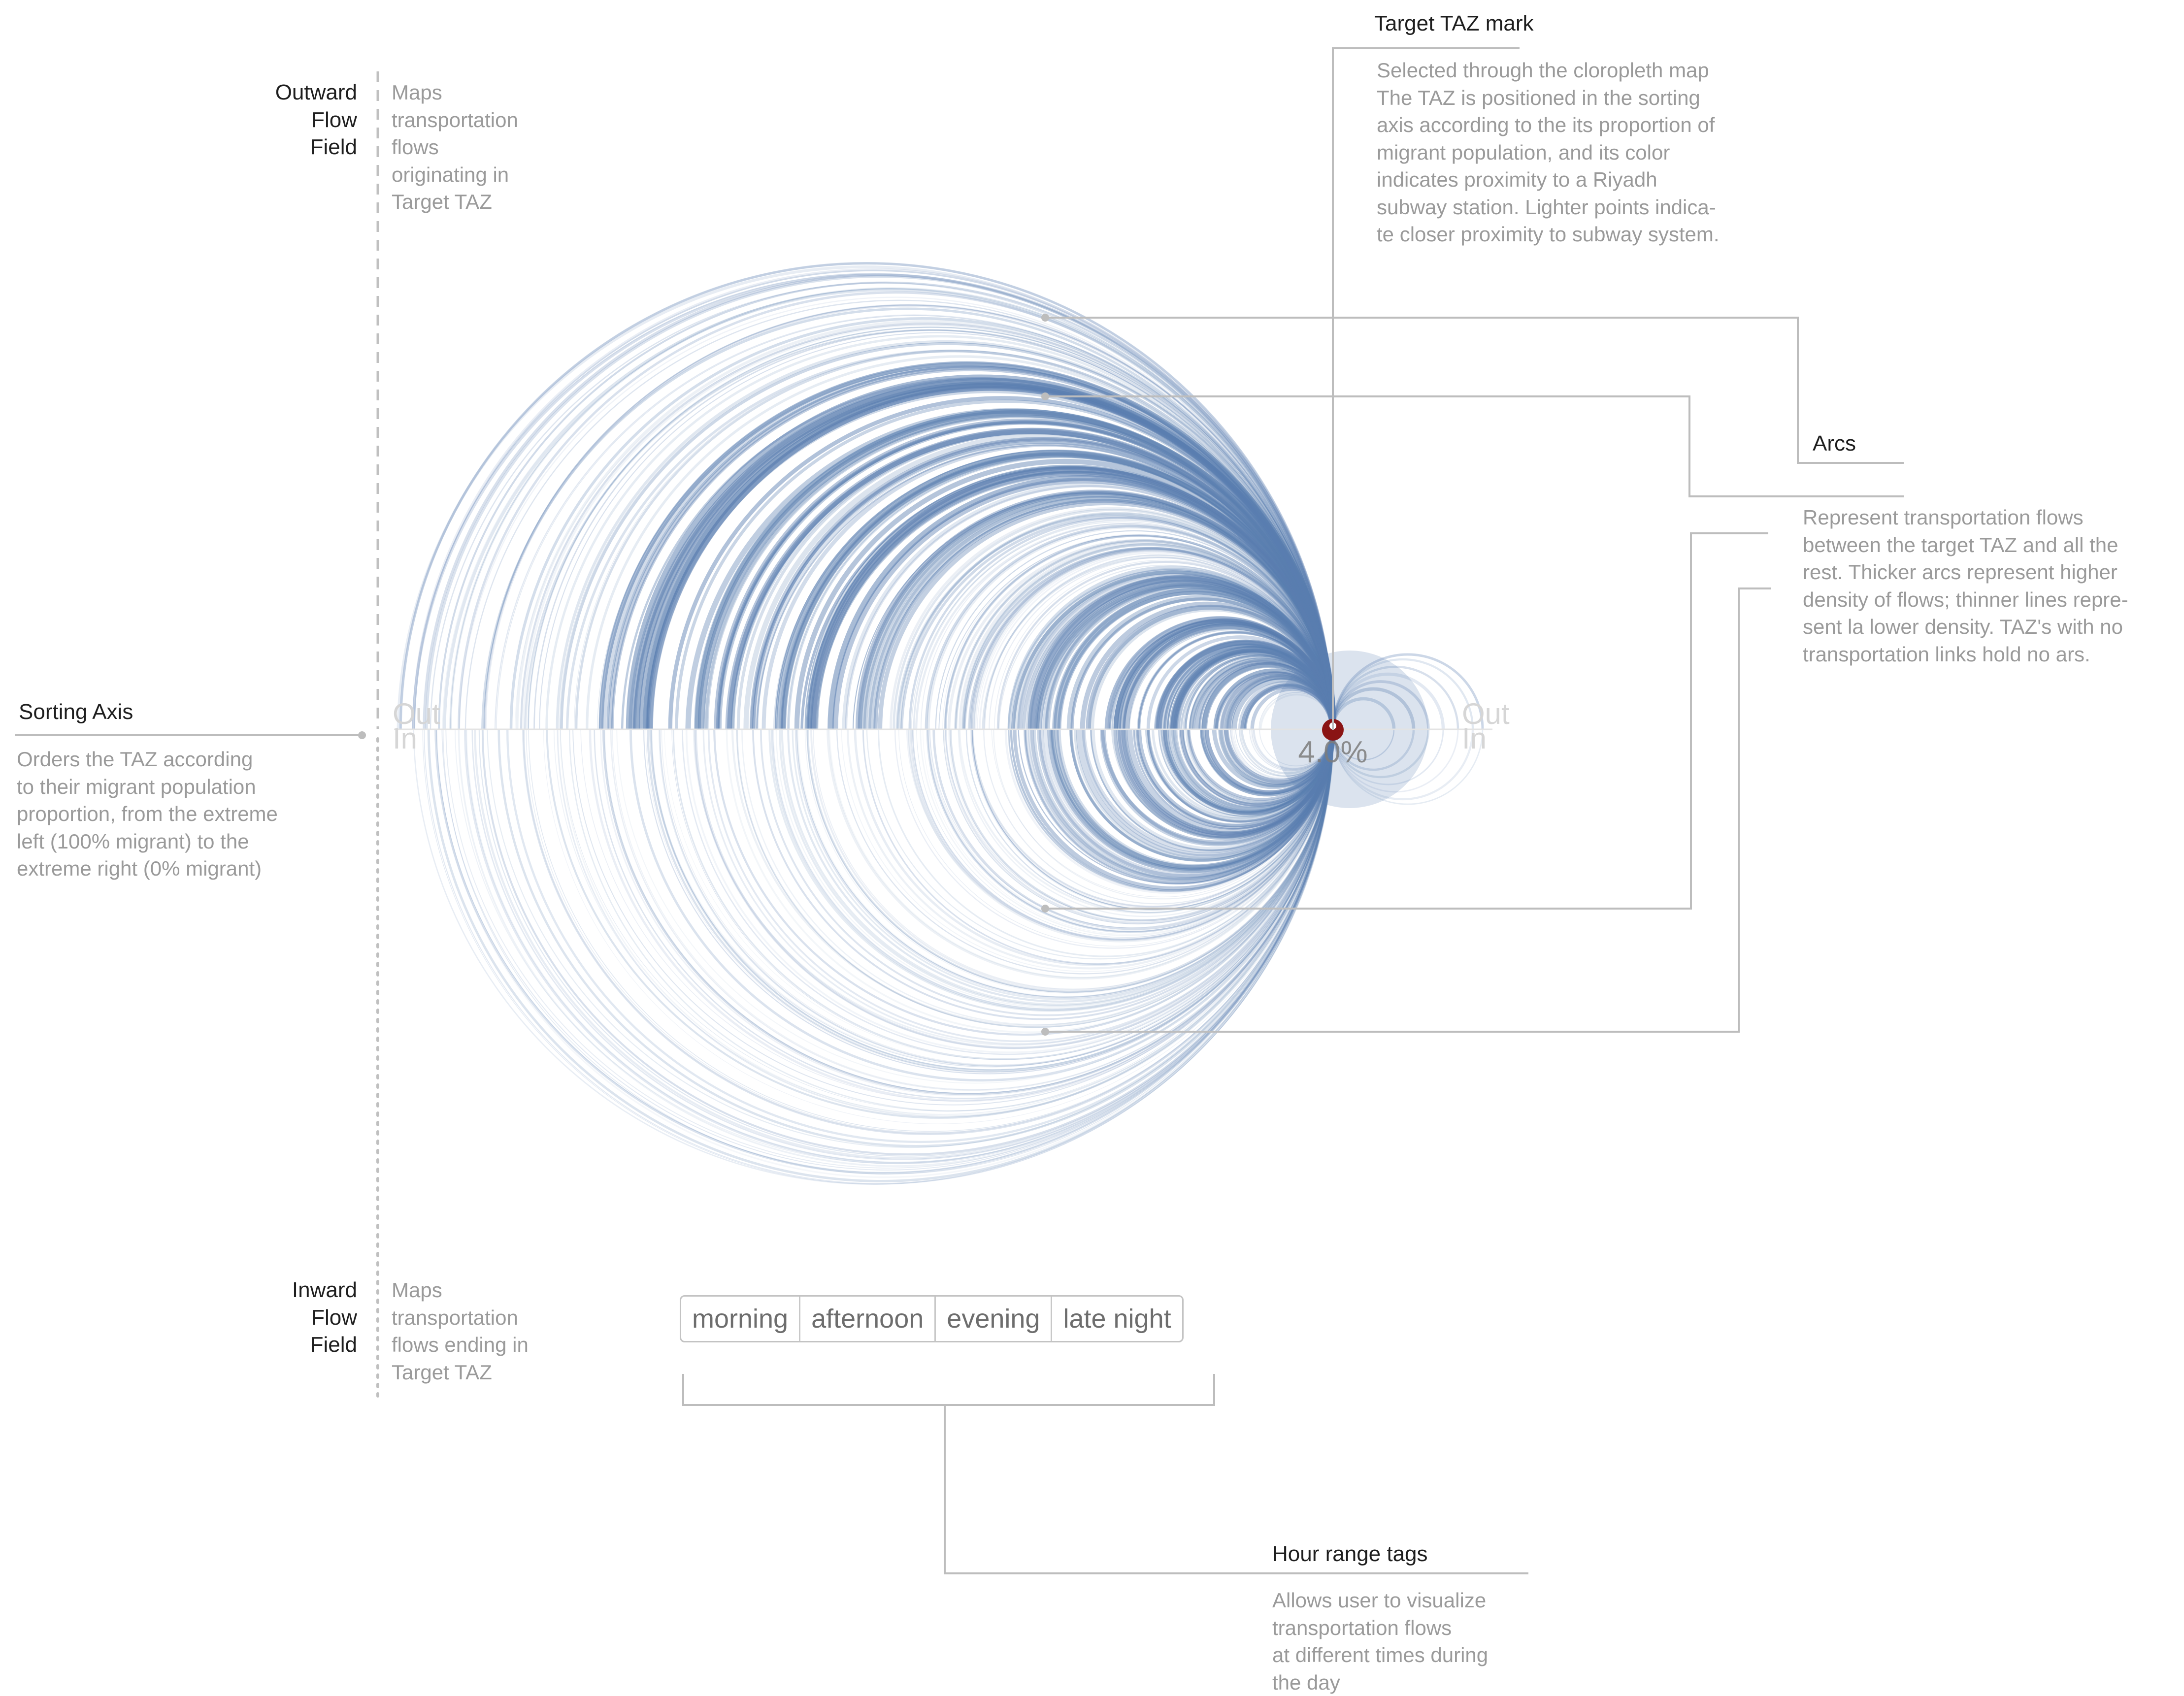 This screenshot has width=2184, height=1696. Describe the element at coordinates (874, 957) in the screenshot. I see `inward-arcs` at that location.